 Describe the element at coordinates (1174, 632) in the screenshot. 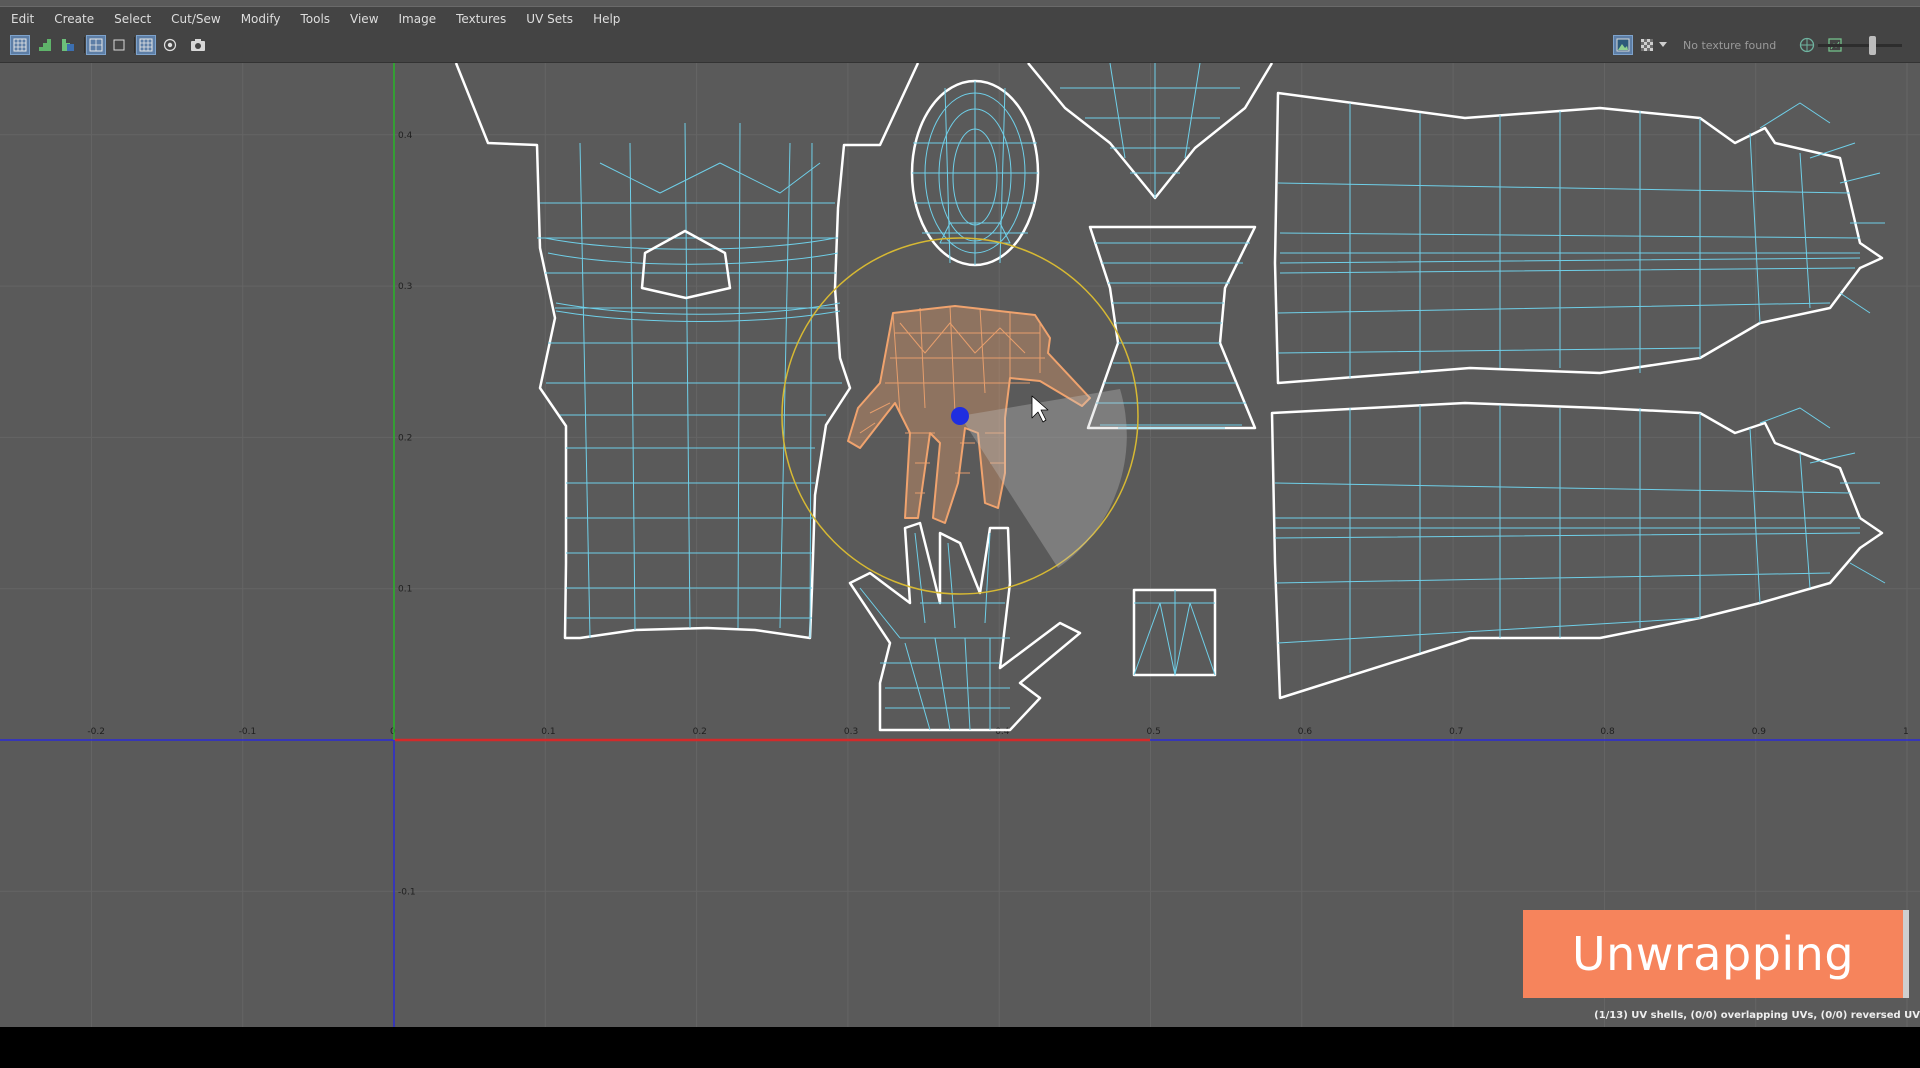

I see `small-uv-shell` at that location.